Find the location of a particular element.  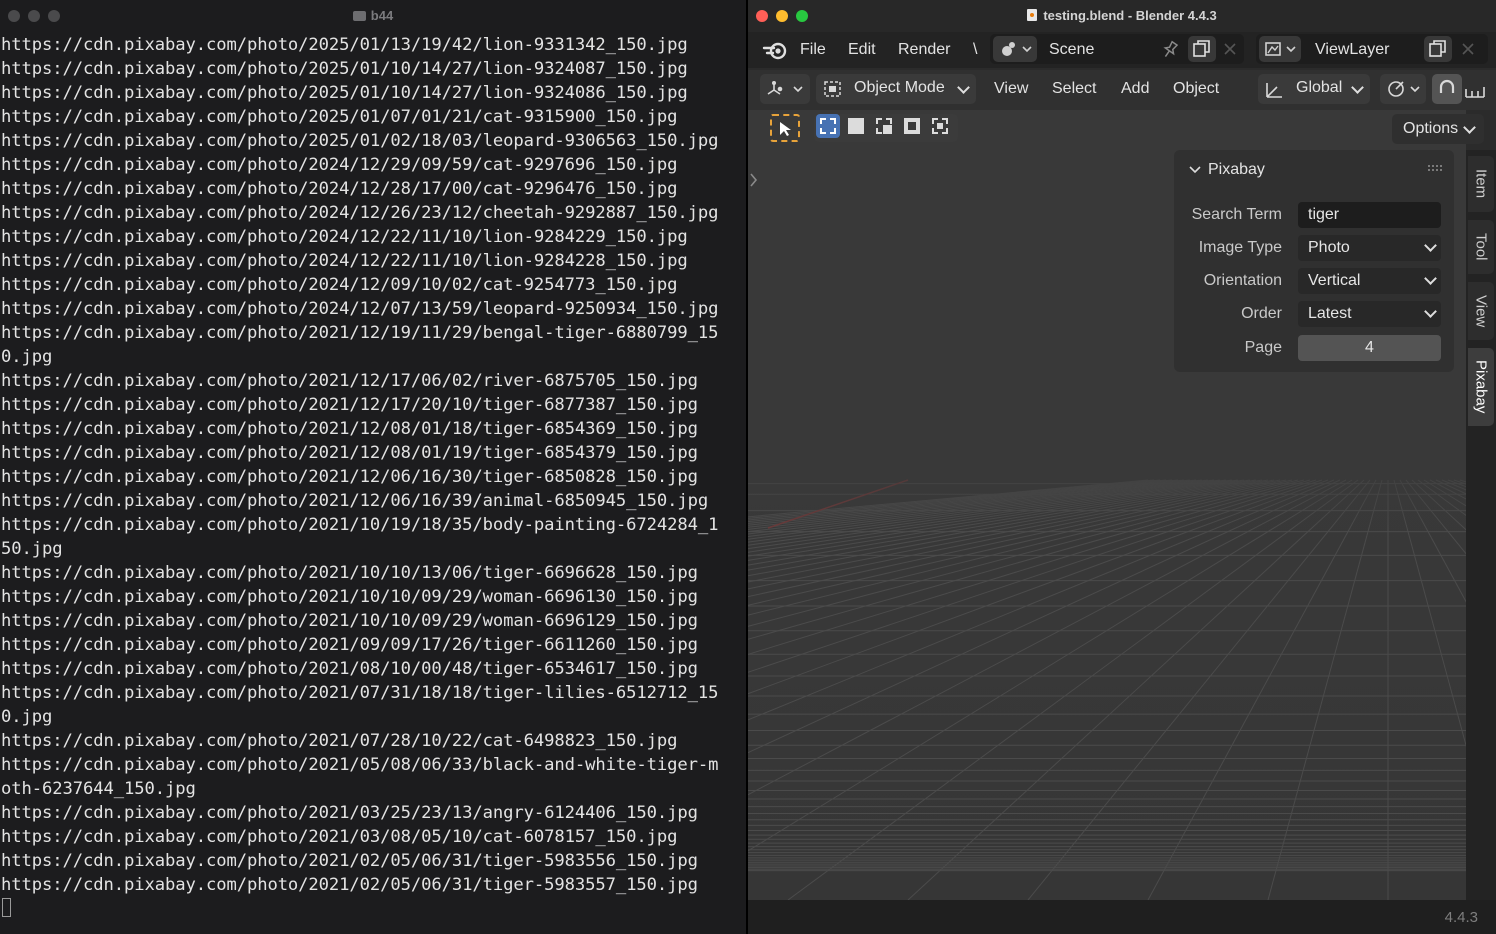

object-mode-dropdown: Object Mode is located at coordinates (896, 89).